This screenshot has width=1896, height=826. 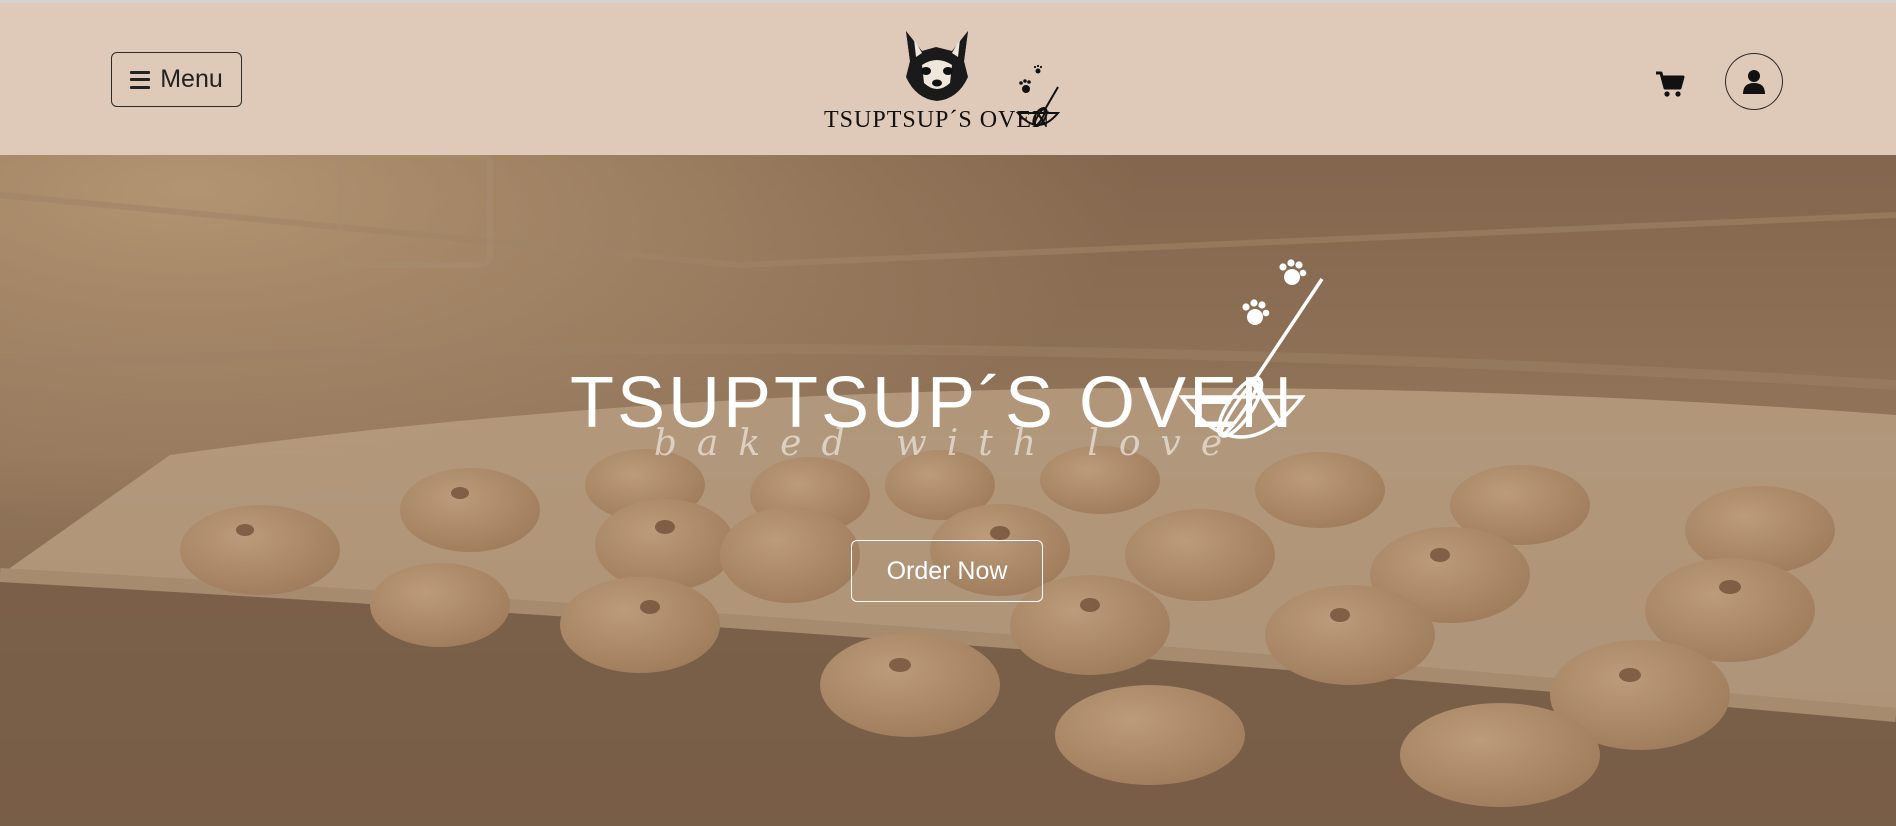 I want to click on account-button, so click(x=1754, y=81).